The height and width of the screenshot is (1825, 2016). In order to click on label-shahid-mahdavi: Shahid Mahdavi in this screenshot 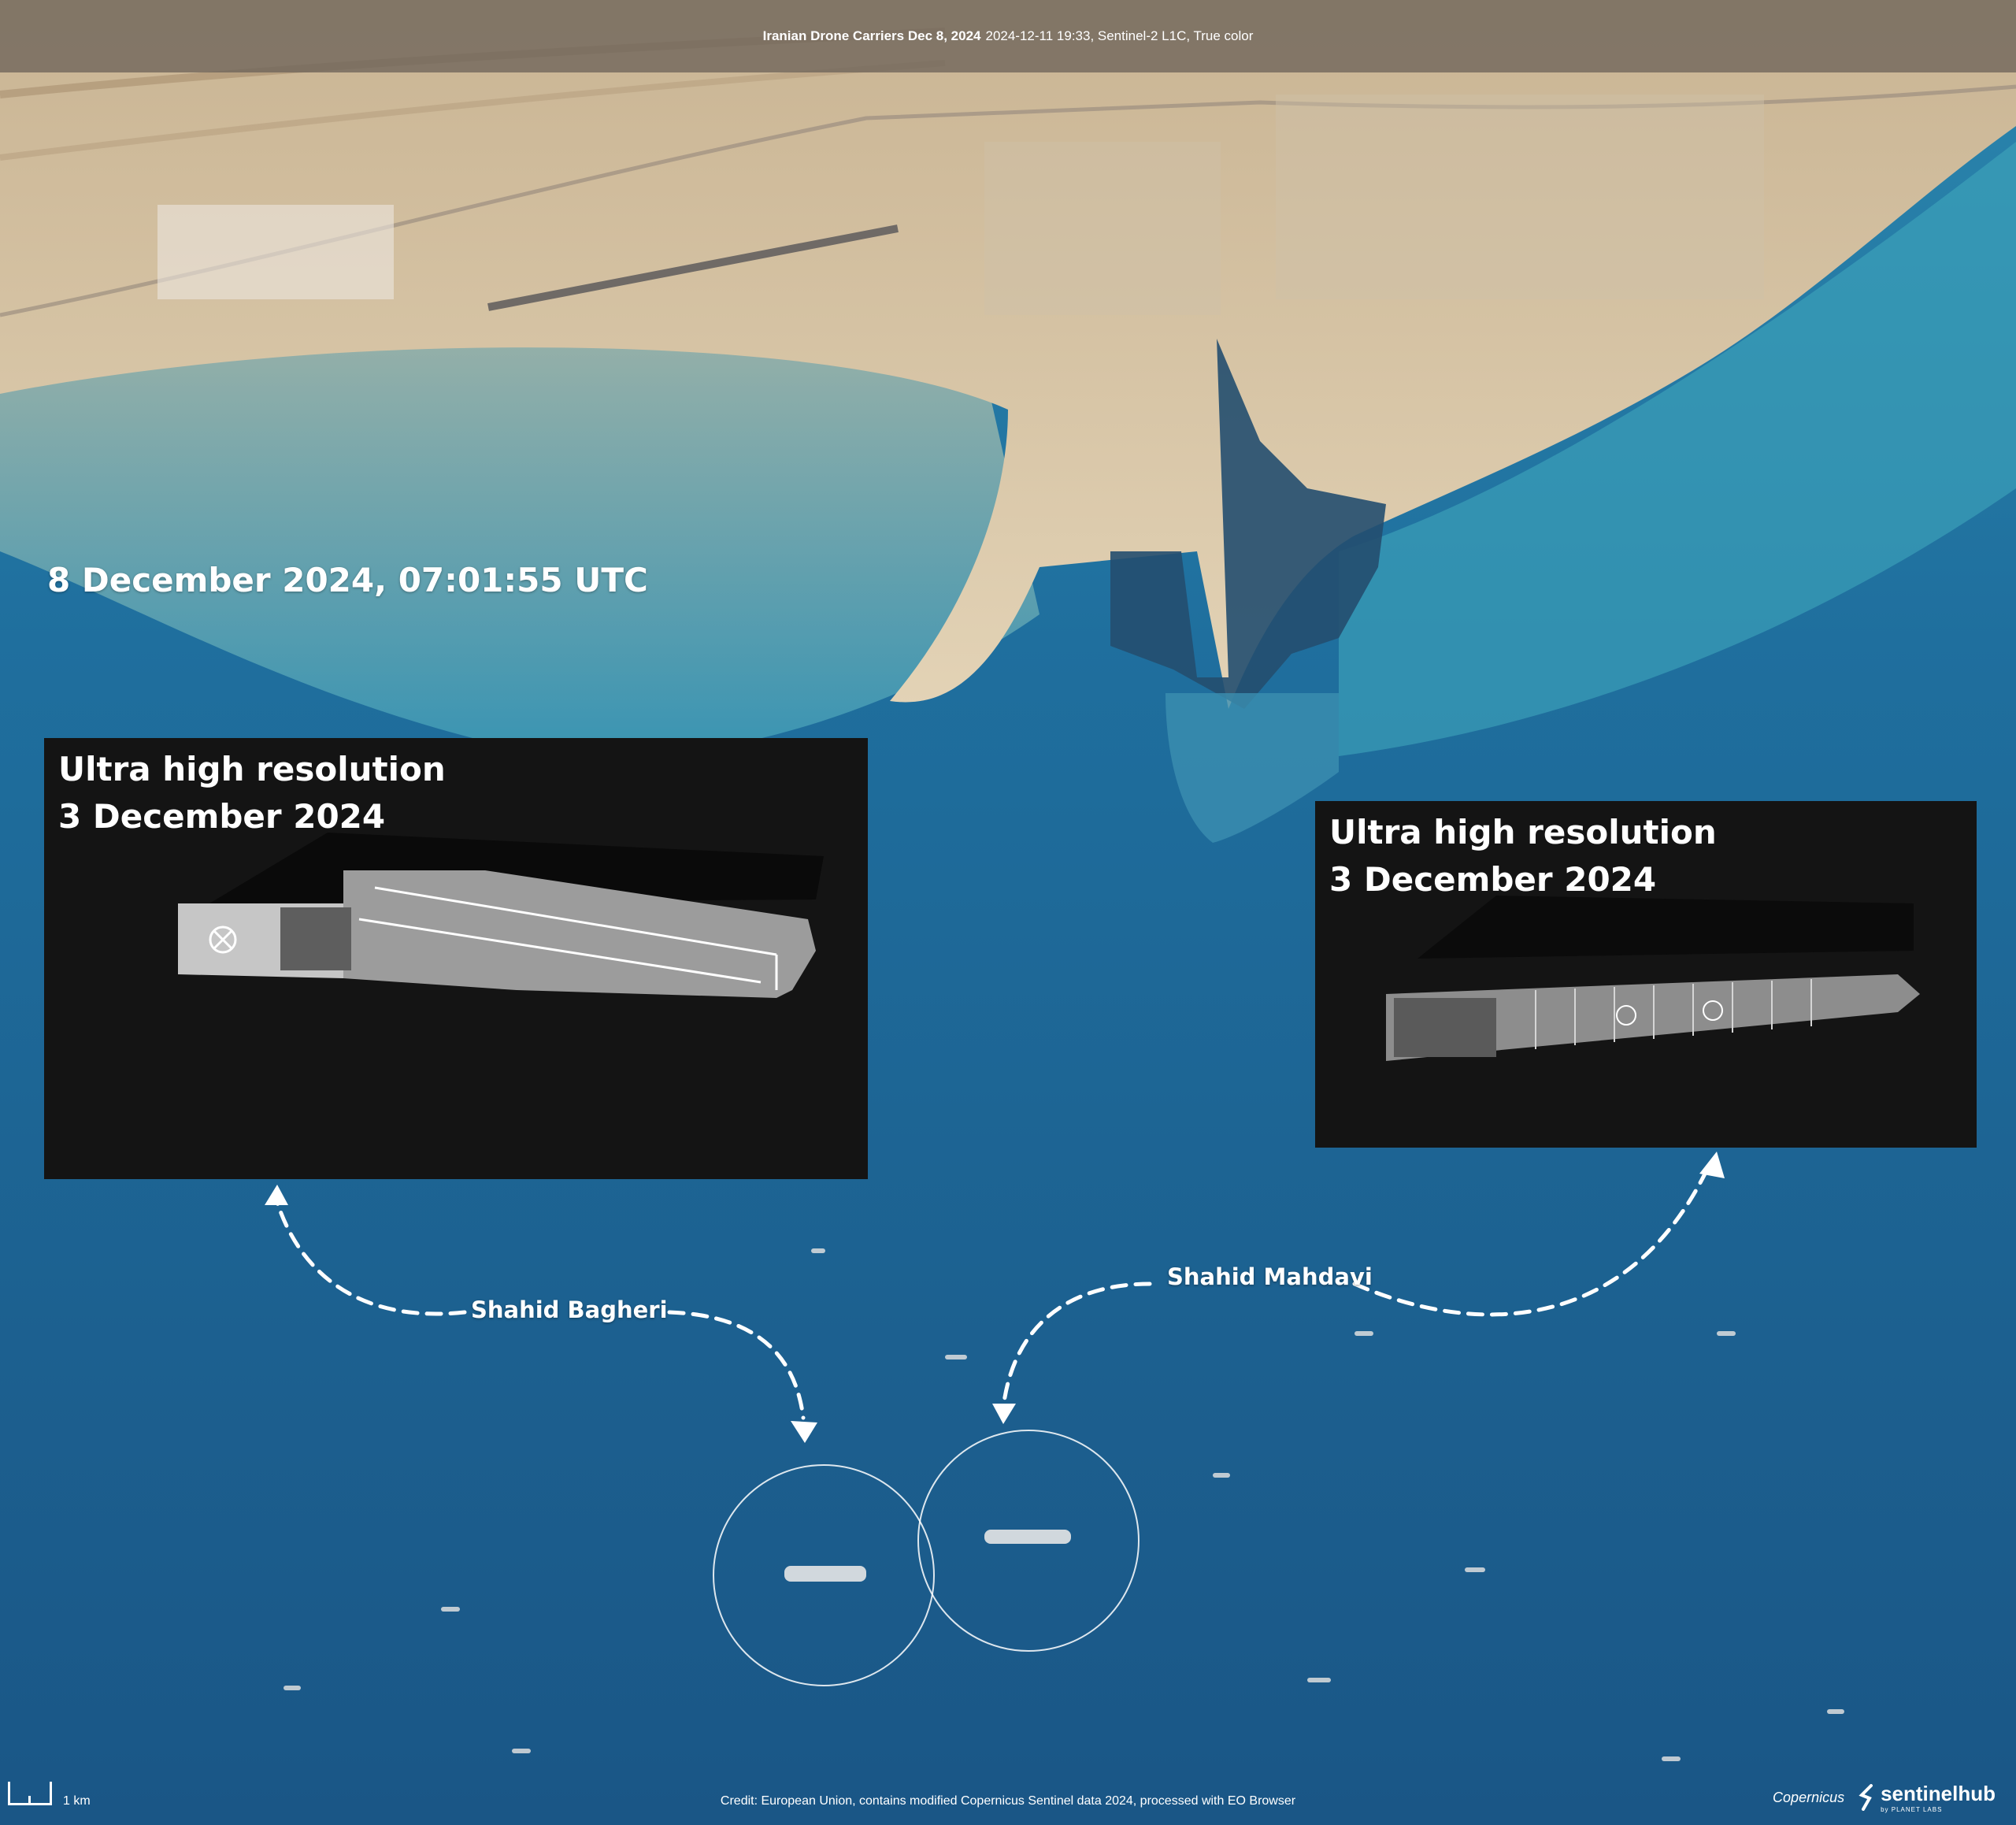, I will do `click(1270, 1276)`.